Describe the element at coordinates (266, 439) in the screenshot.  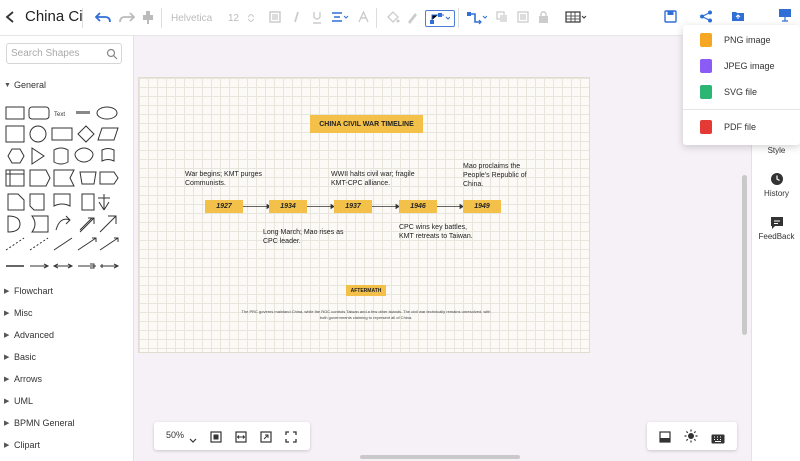
I see `fit-icon` at that location.